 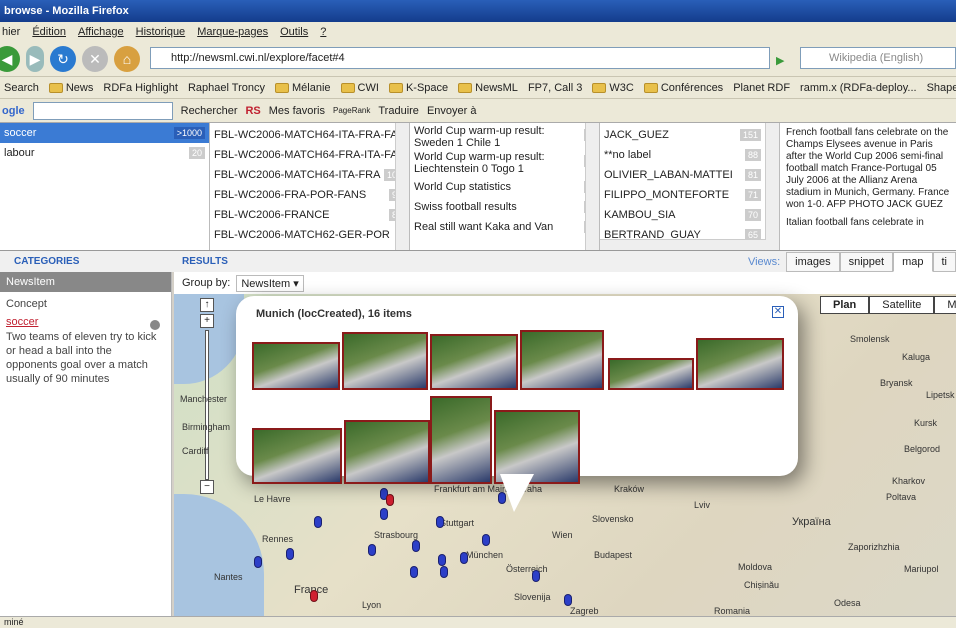 What do you see at coordinates (252, 111) in the screenshot?
I see `rs-button: RS` at bounding box center [252, 111].